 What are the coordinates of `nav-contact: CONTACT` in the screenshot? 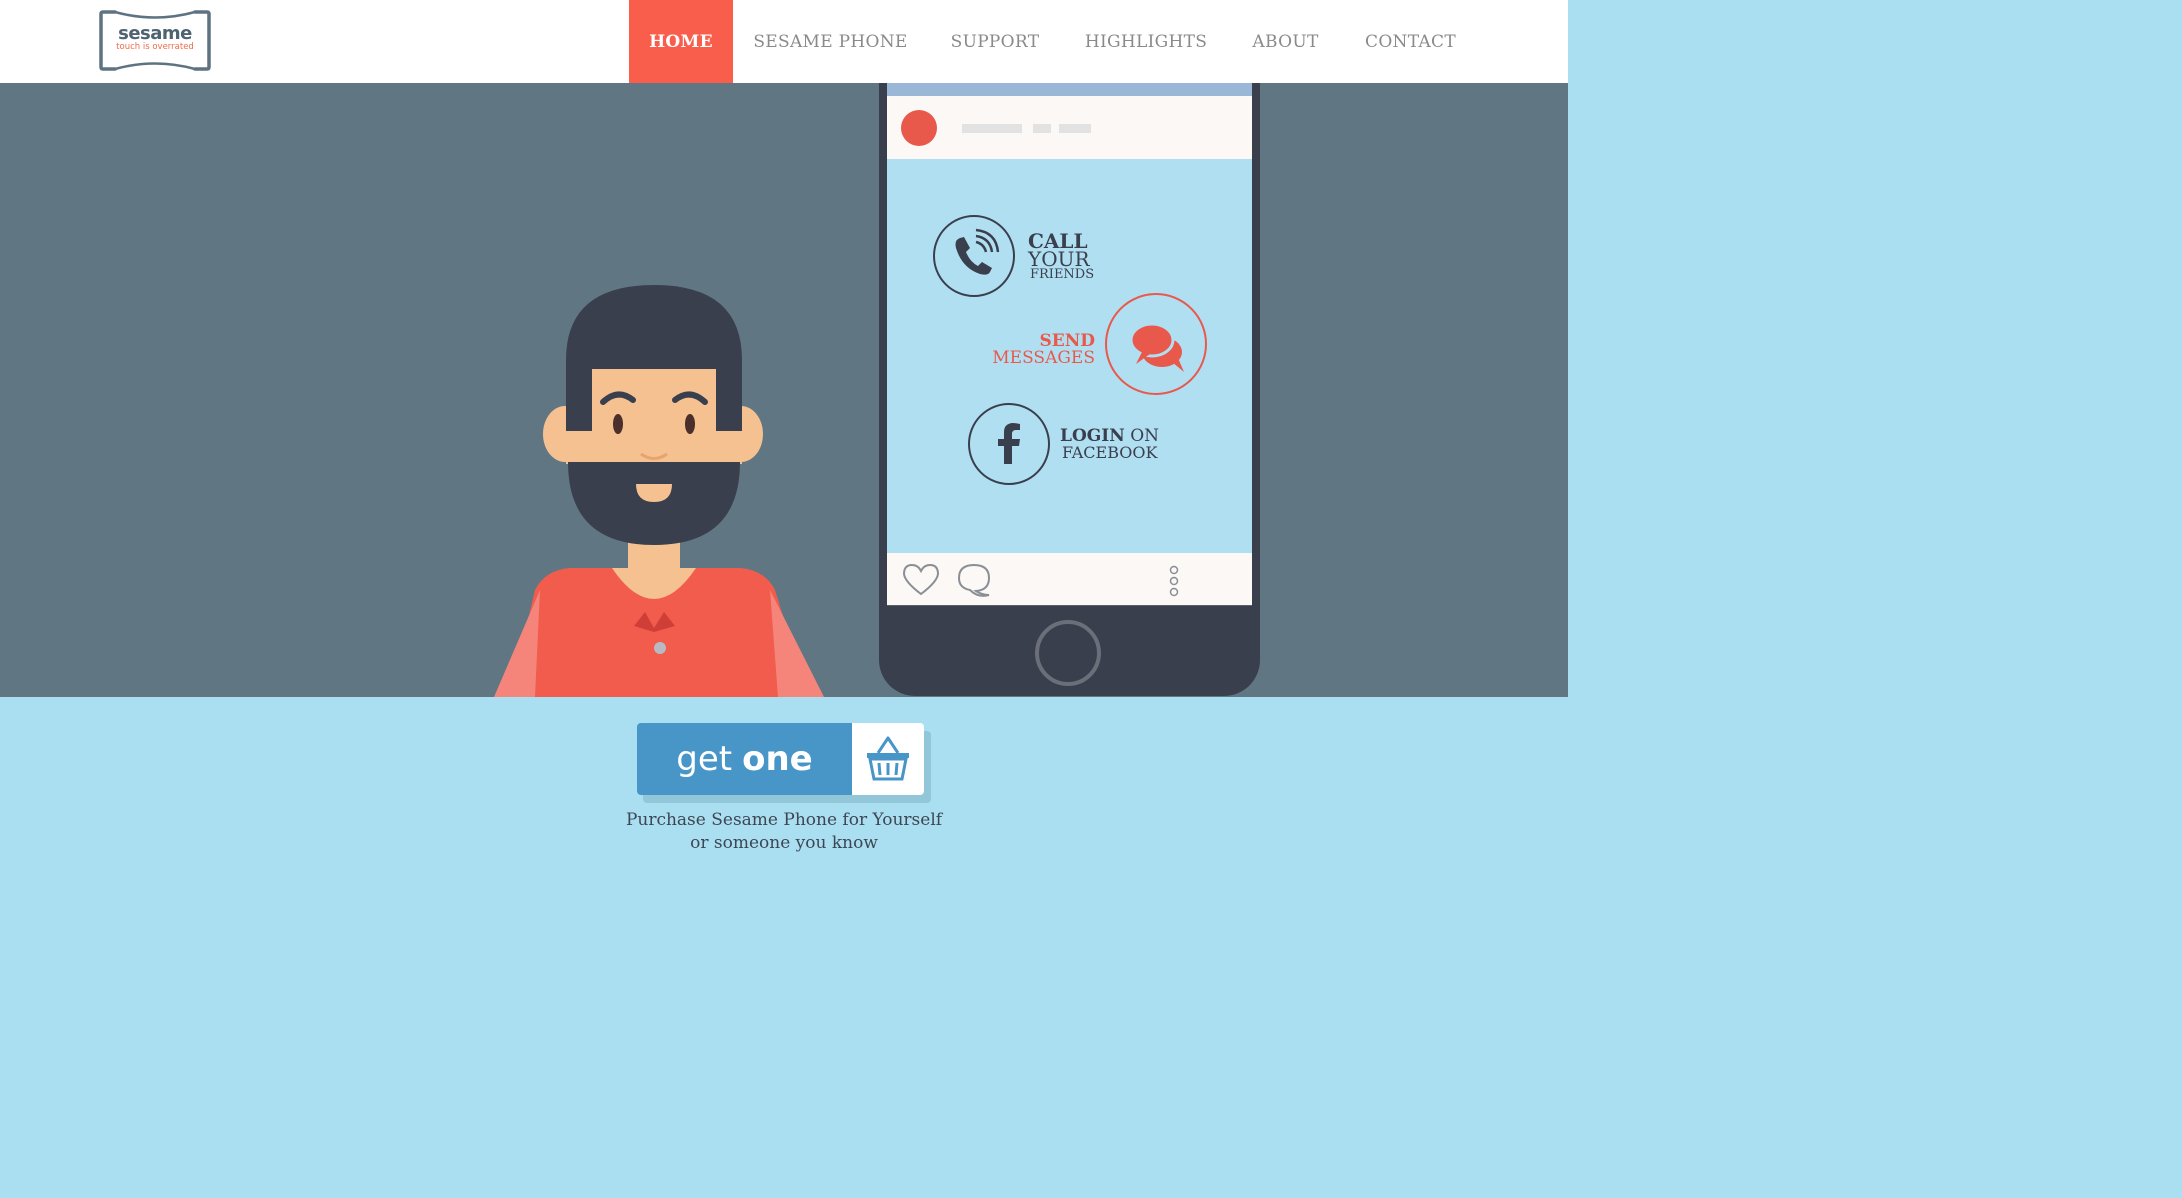 It's located at (1410, 41).